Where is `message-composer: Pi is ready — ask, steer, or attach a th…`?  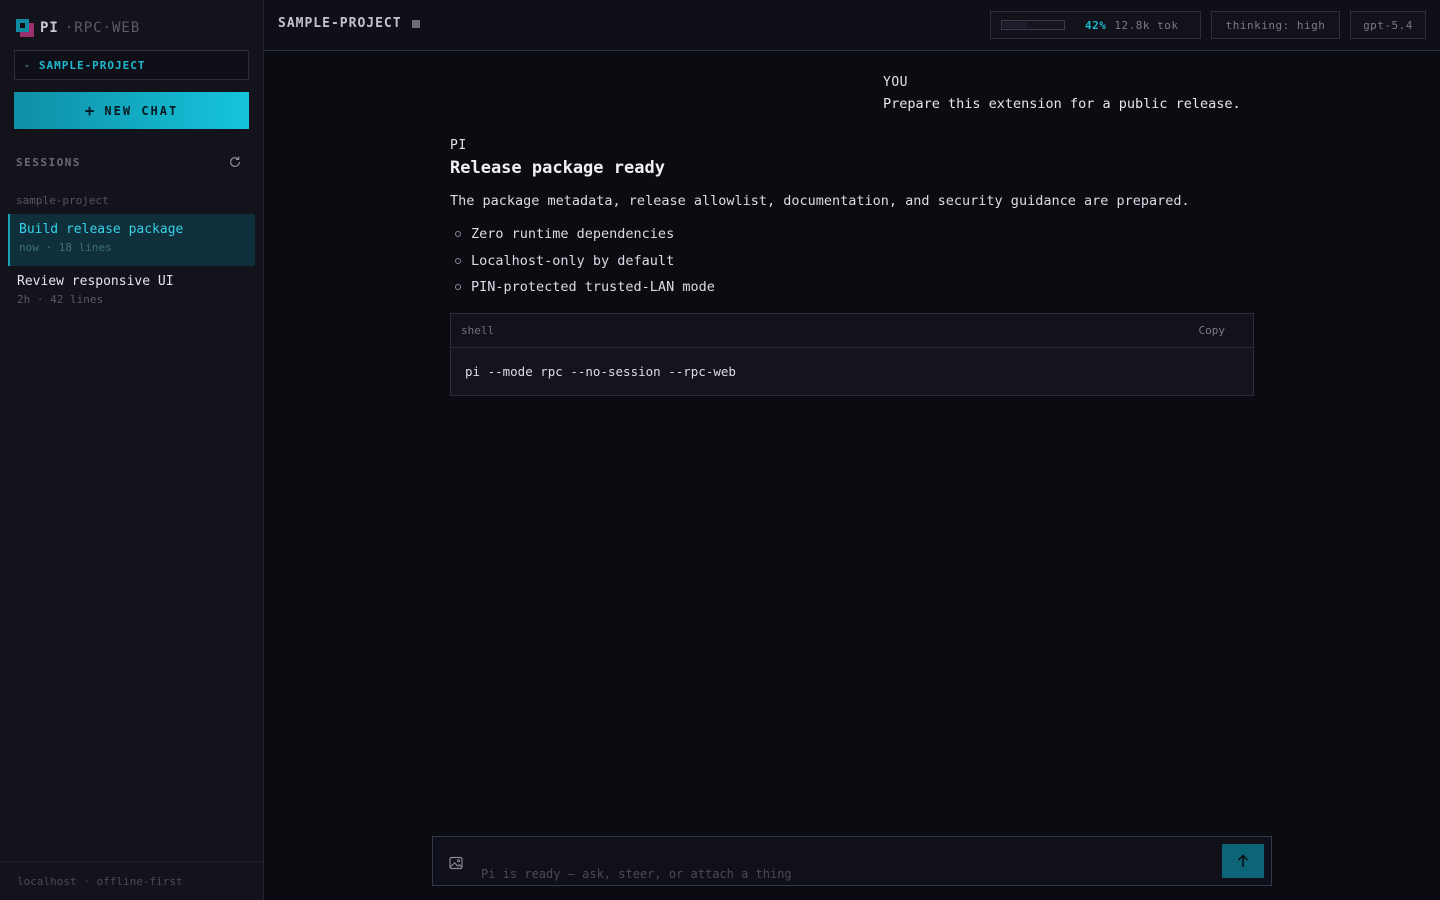 message-composer: Pi is ready — ask, steer, or attach a th… is located at coordinates (852, 861).